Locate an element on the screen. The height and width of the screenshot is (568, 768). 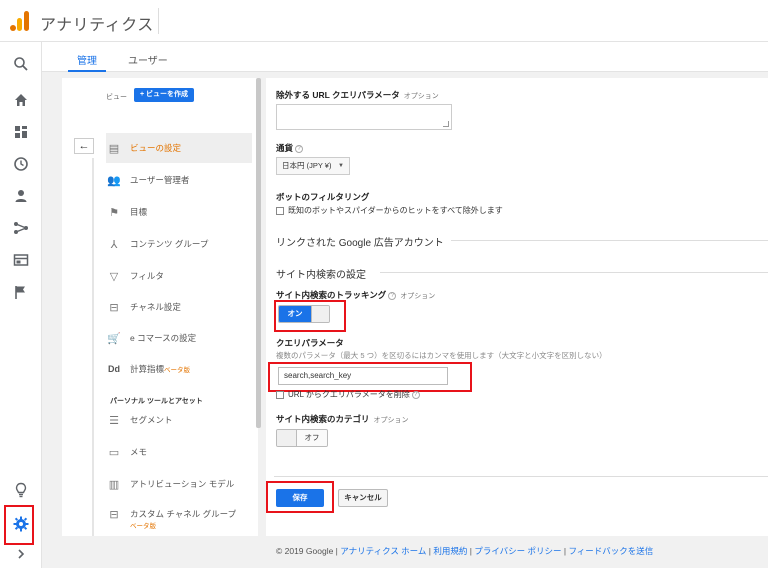
custom-channel-icon: ⊟ is located at coordinates (114, 515).